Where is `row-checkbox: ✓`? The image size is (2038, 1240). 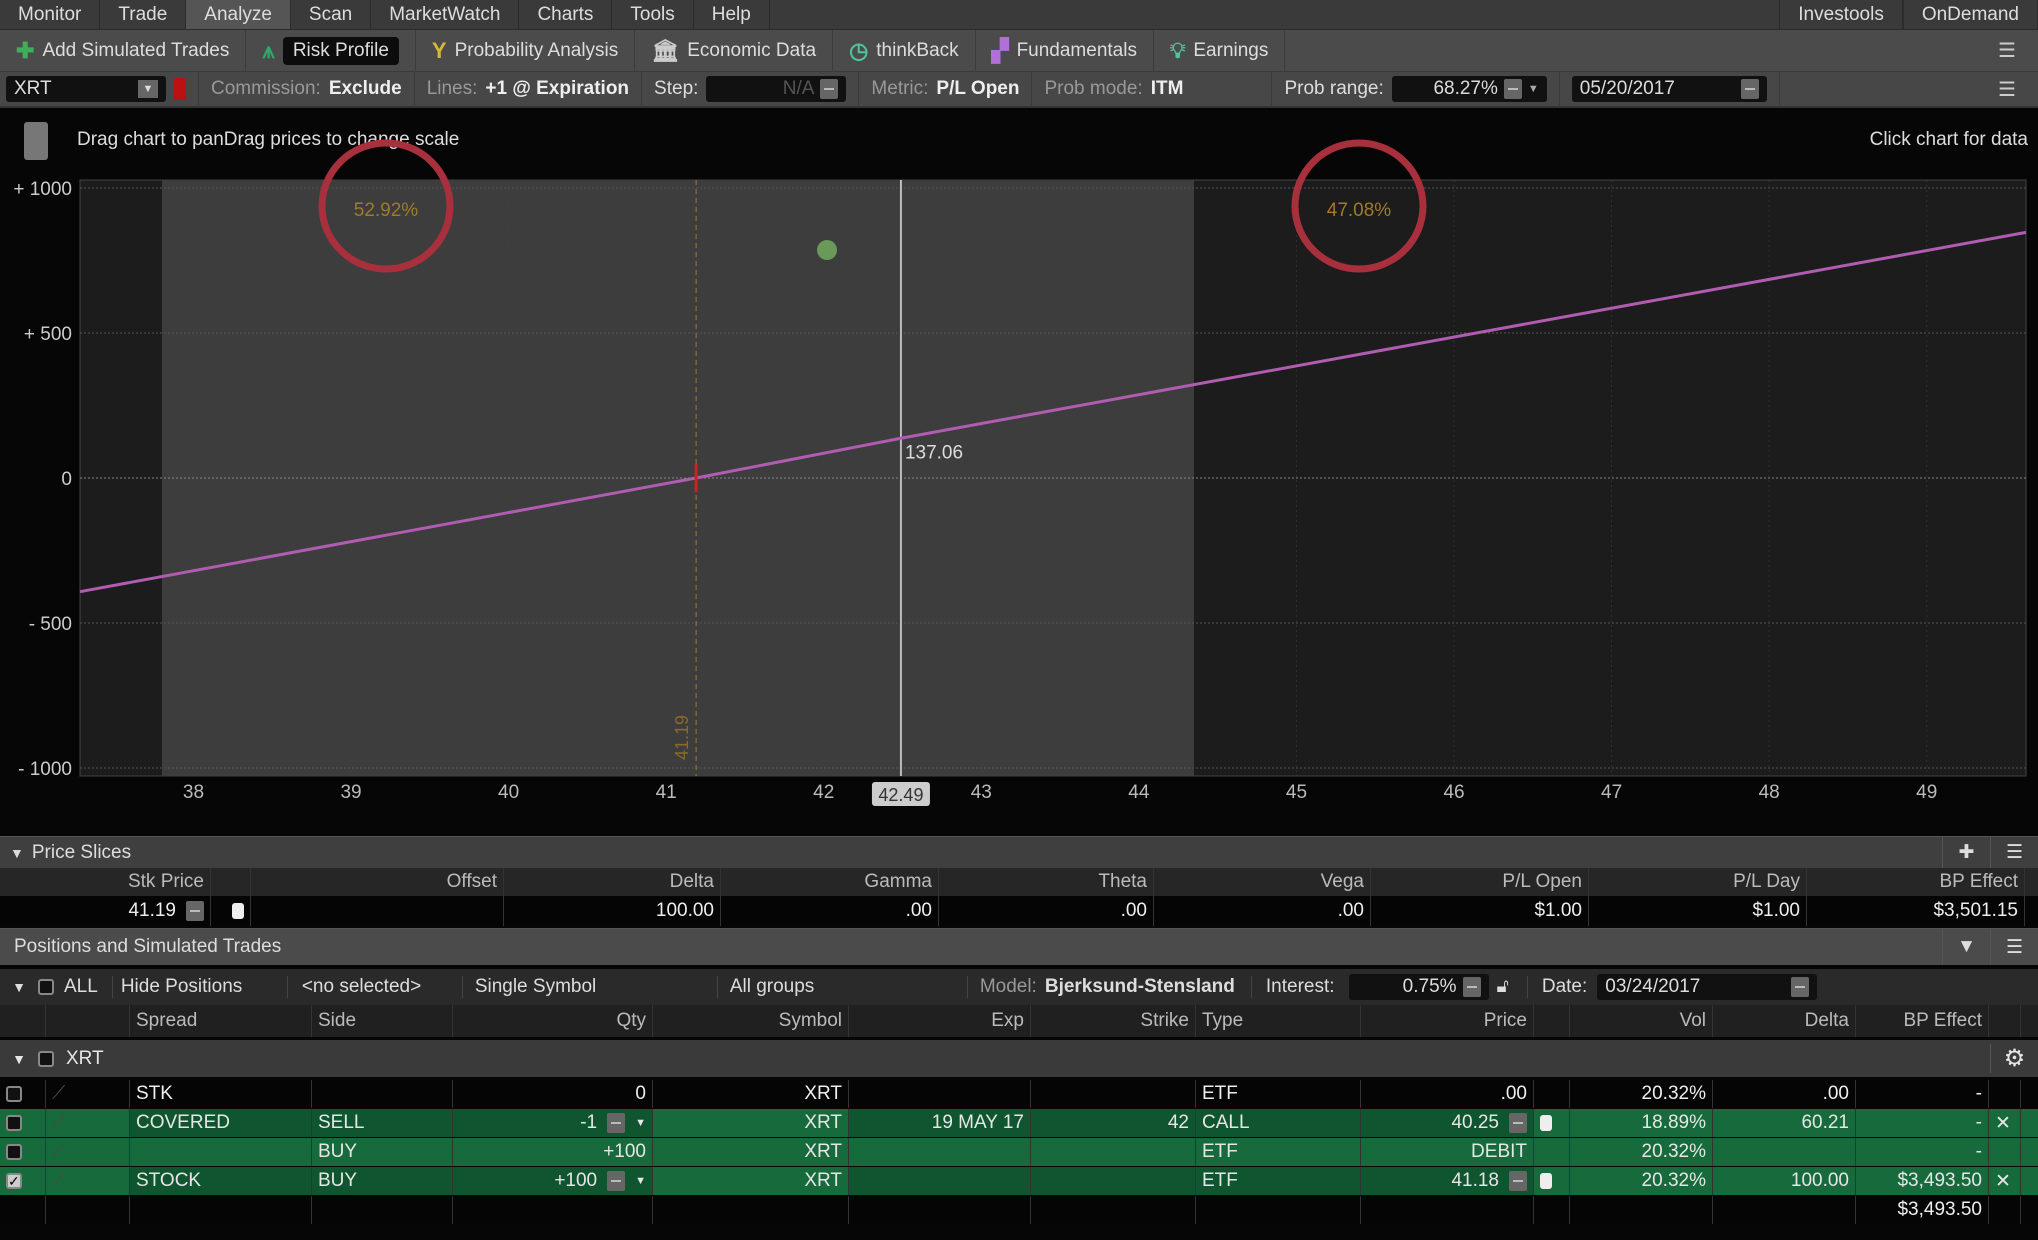 row-checkbox: ✓ is located at coordinates (14, 1181).